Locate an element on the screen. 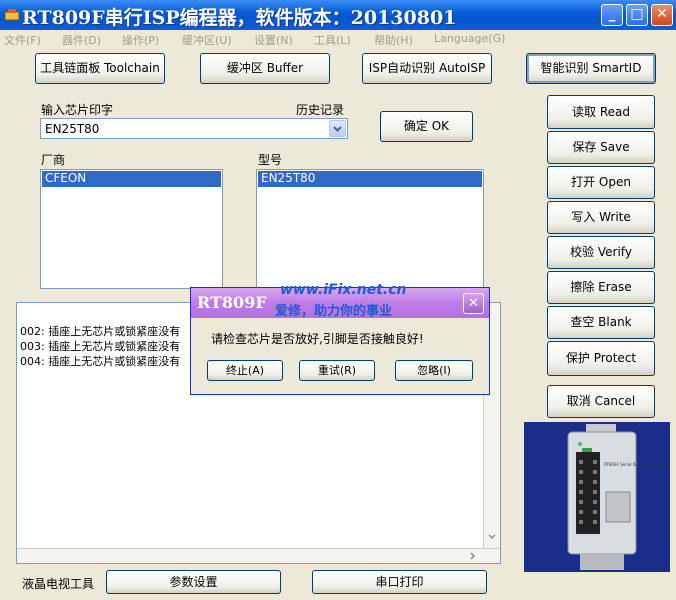 The image size is (676, 600). params-button: 参数设置 is located at coordinates (193, 582).